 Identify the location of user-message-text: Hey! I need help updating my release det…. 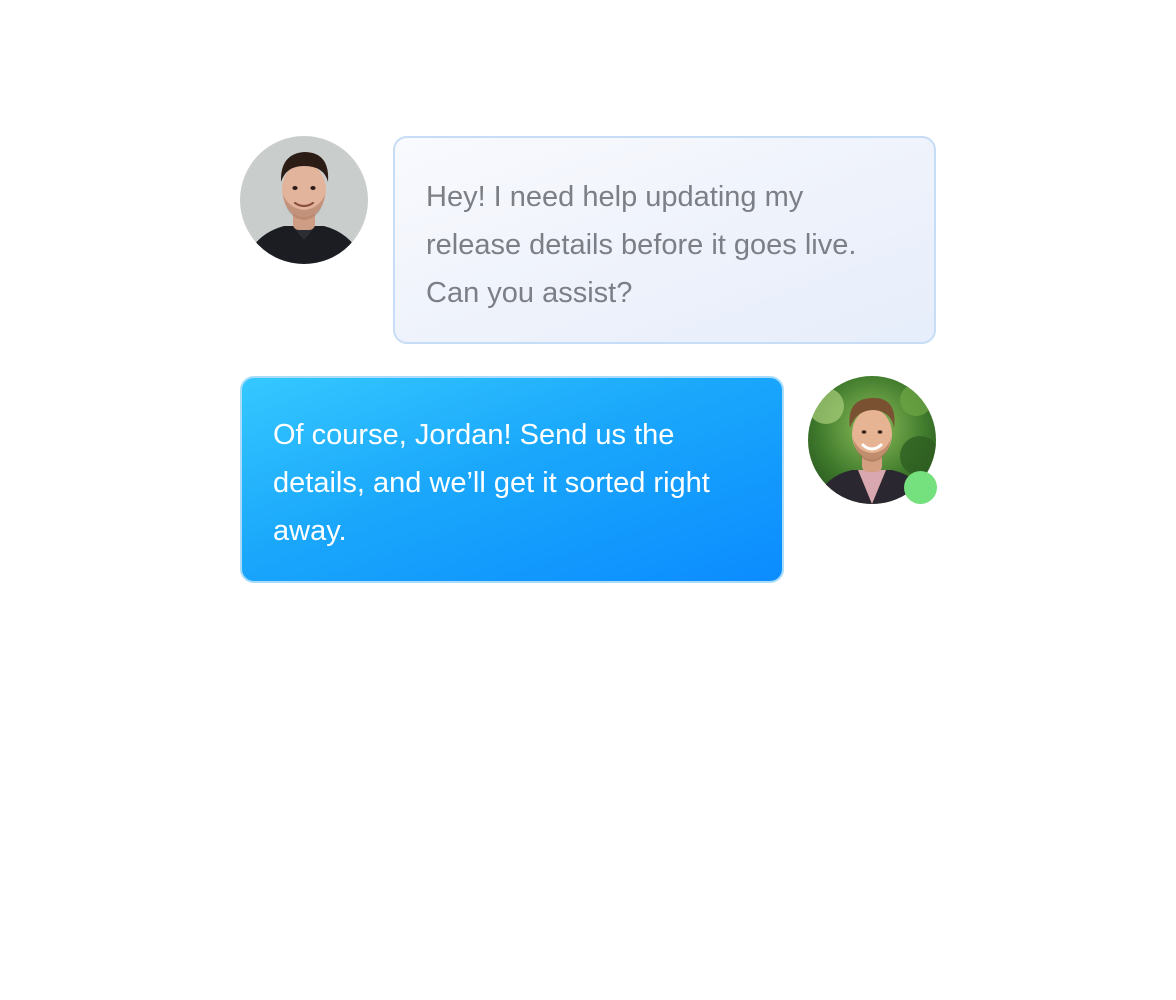
(641, 245).